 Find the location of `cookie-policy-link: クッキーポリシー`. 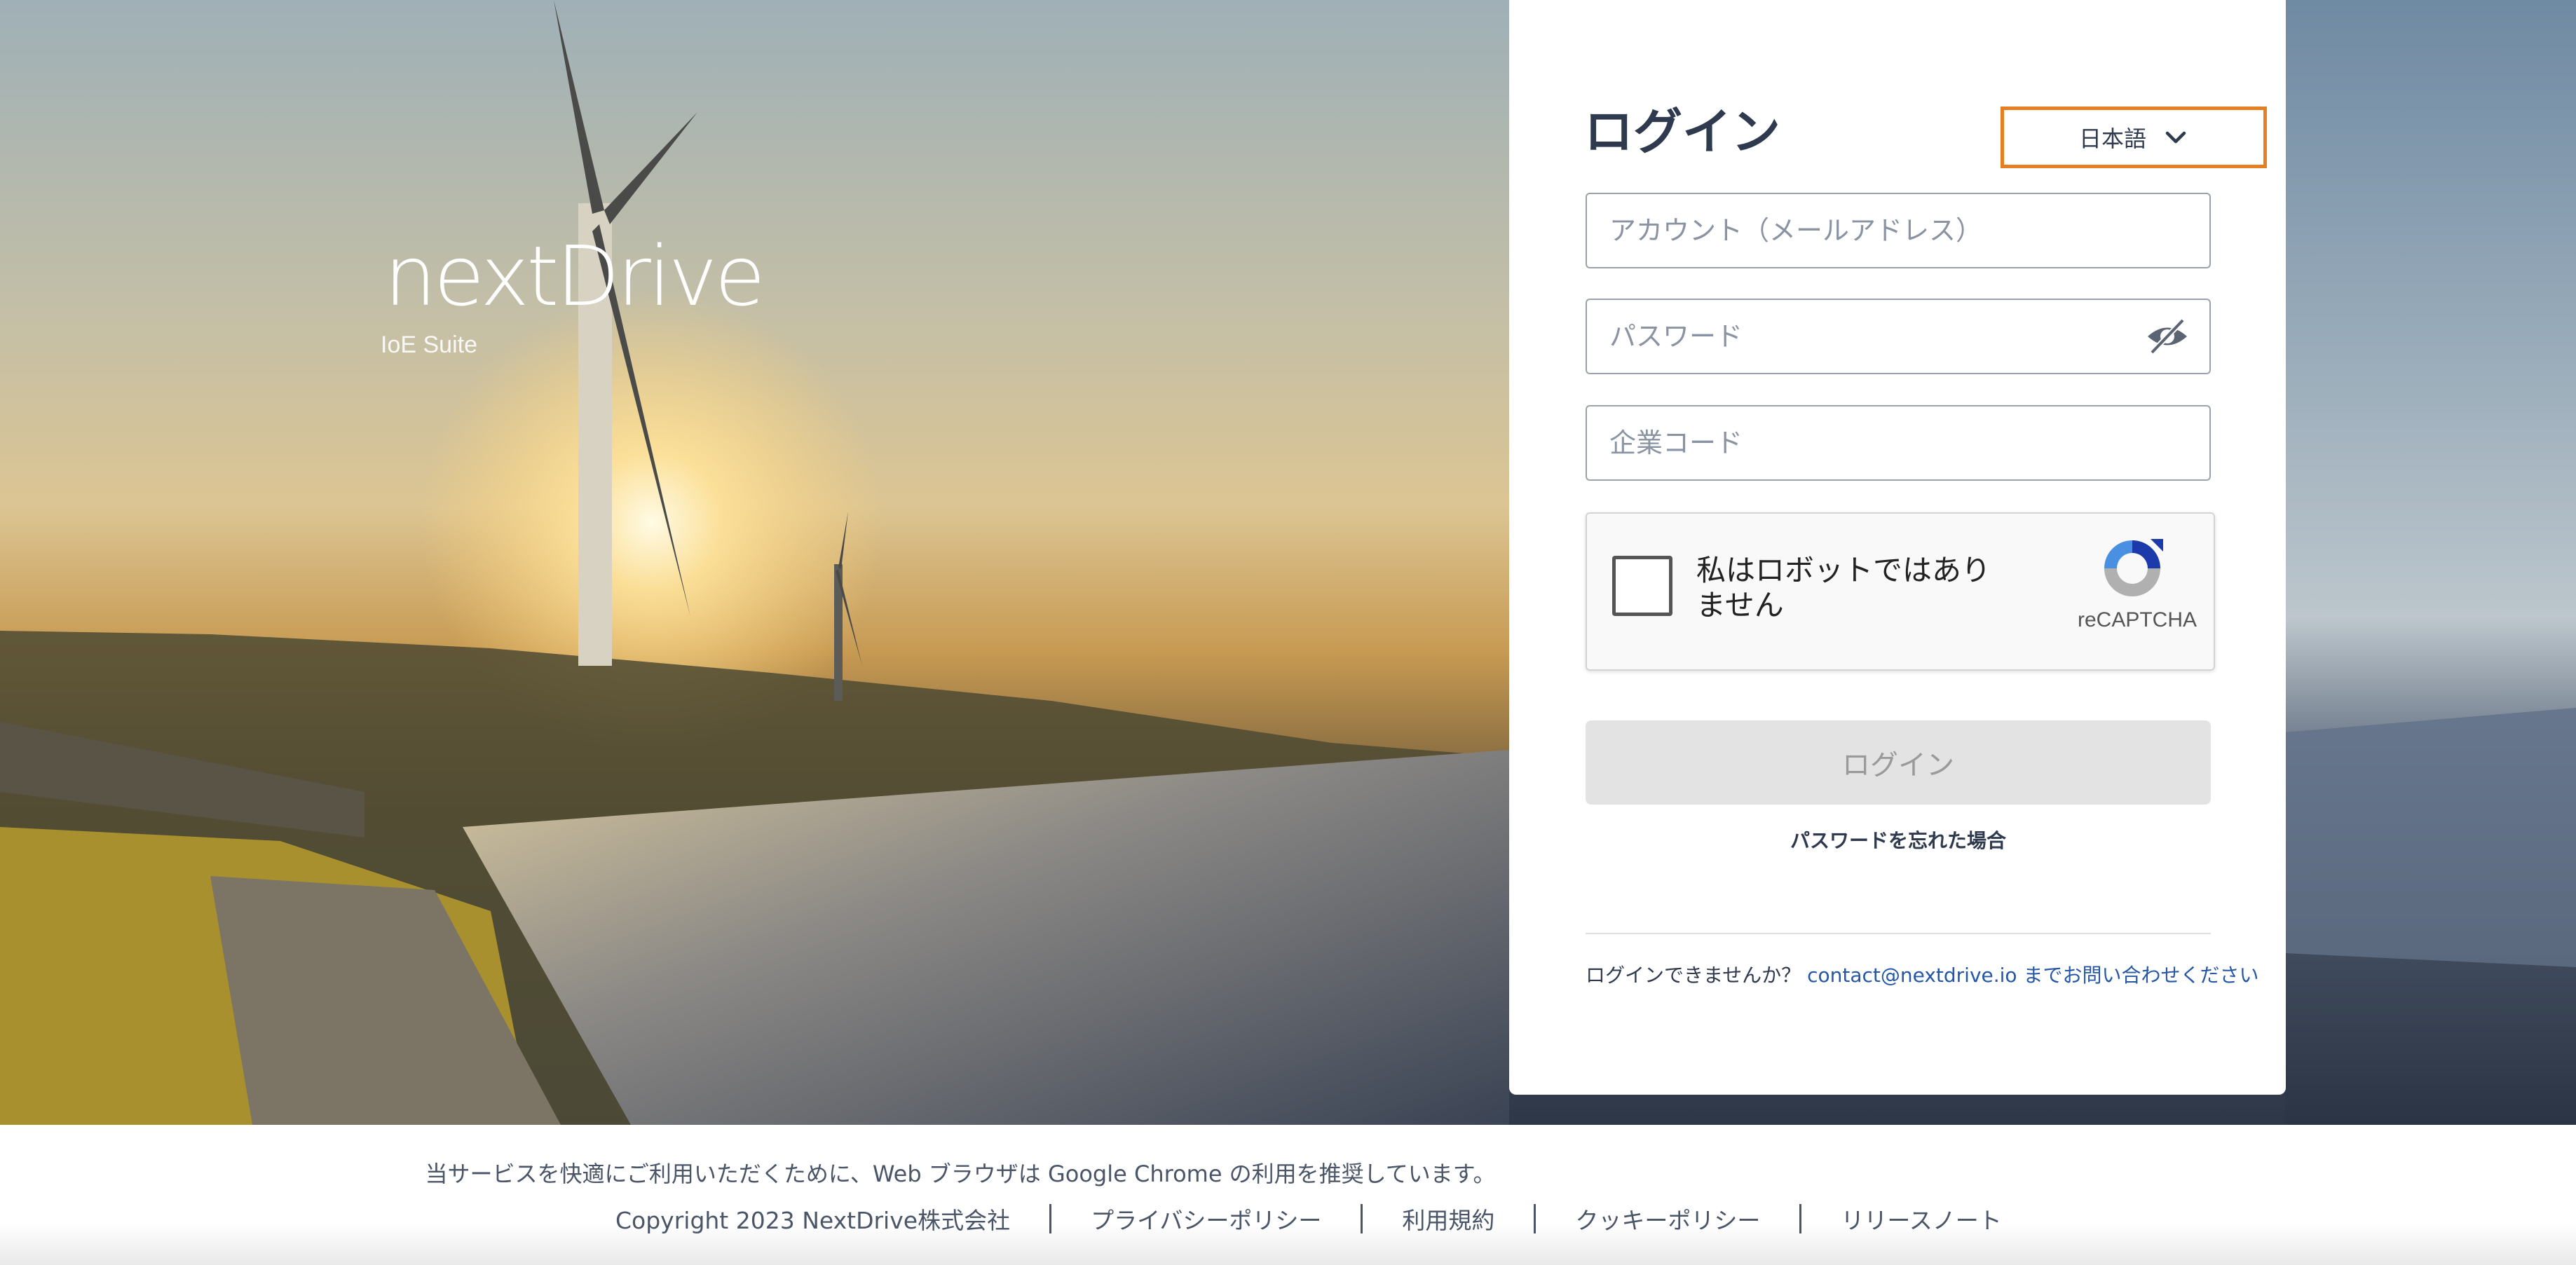

cookie-policy-link: クッキーポリシー is located at coordinates (1667, 1219).